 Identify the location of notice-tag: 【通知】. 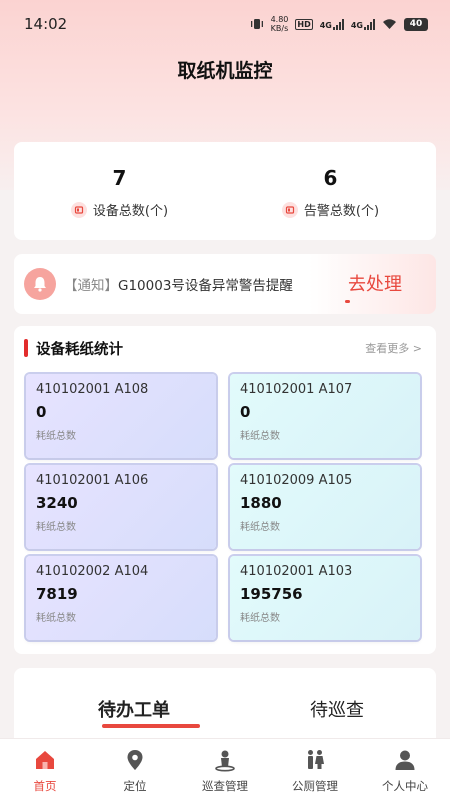
(91, 286).